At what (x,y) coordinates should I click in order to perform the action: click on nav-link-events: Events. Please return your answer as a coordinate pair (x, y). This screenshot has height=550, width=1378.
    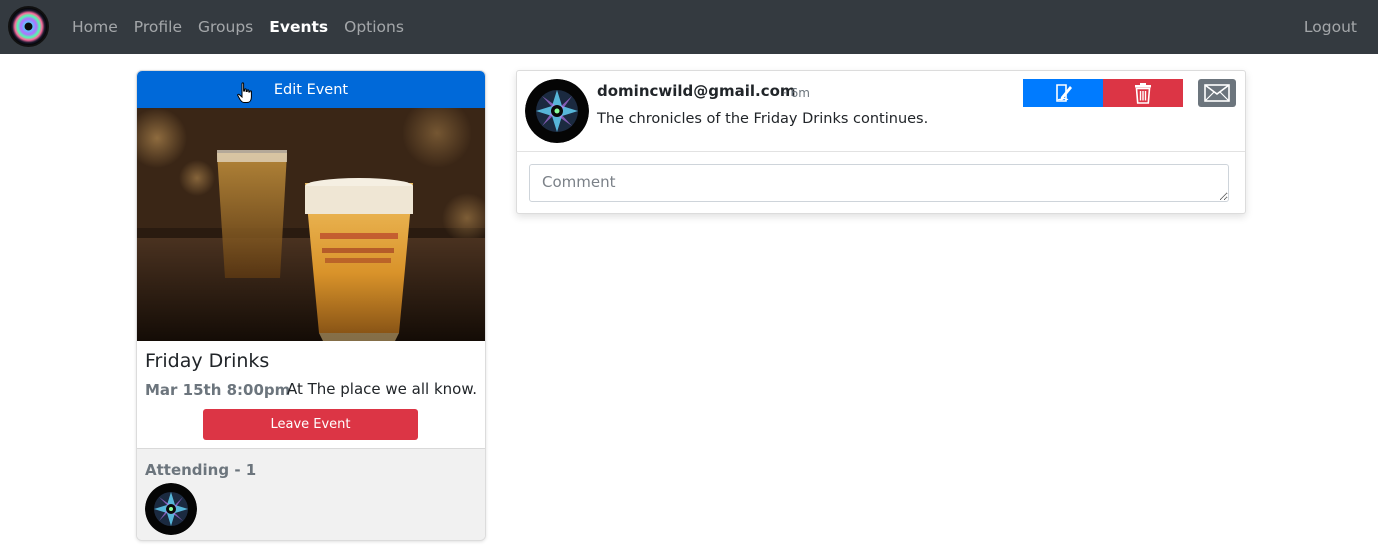
    Looking at the image, I should click on (298, 27).